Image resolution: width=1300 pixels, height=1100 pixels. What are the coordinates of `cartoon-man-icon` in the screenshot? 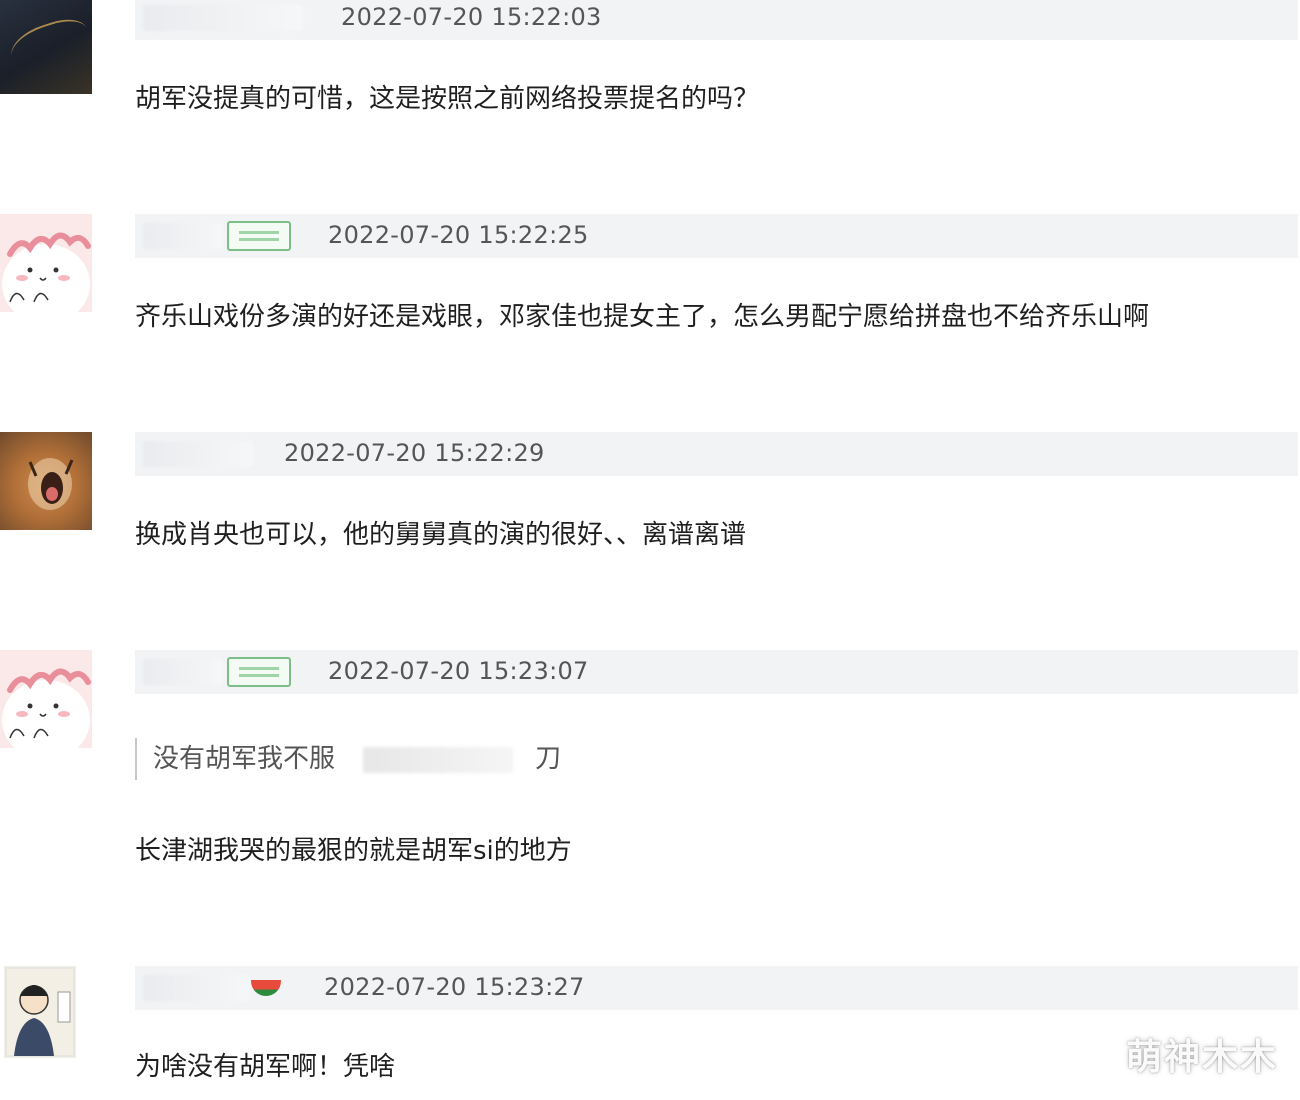 It's located at (40, 1012).